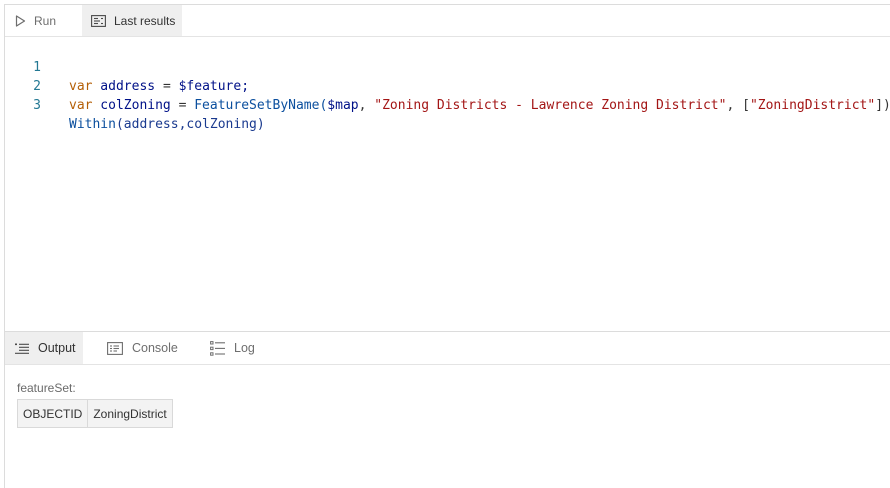 This screenshot has height=488, width=890. Describe the element at coordinates (244, 348) in the screenshot. I see `tab-log-label: Log` at that location.